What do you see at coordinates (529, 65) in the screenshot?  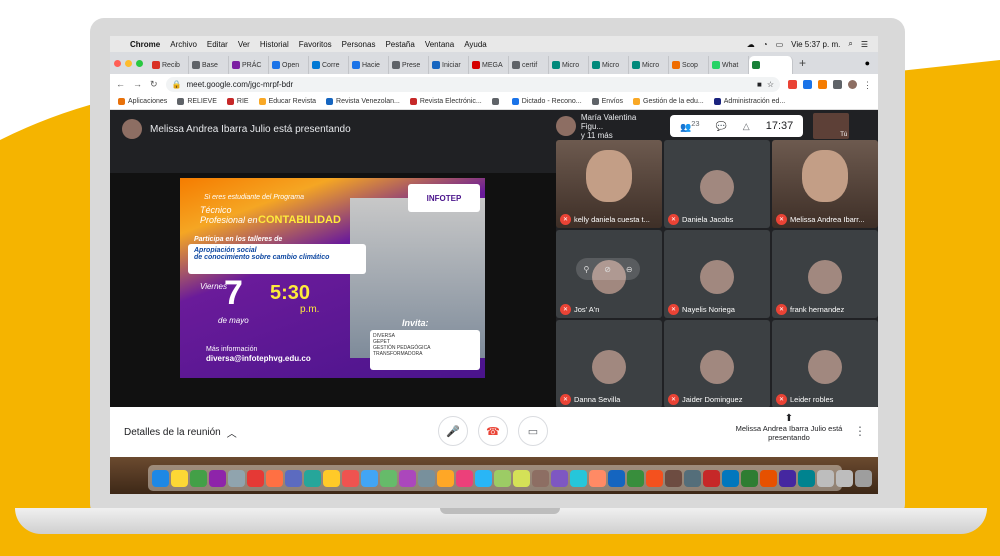 I see `browser-tab: certif` at bounding box center [529, 65].